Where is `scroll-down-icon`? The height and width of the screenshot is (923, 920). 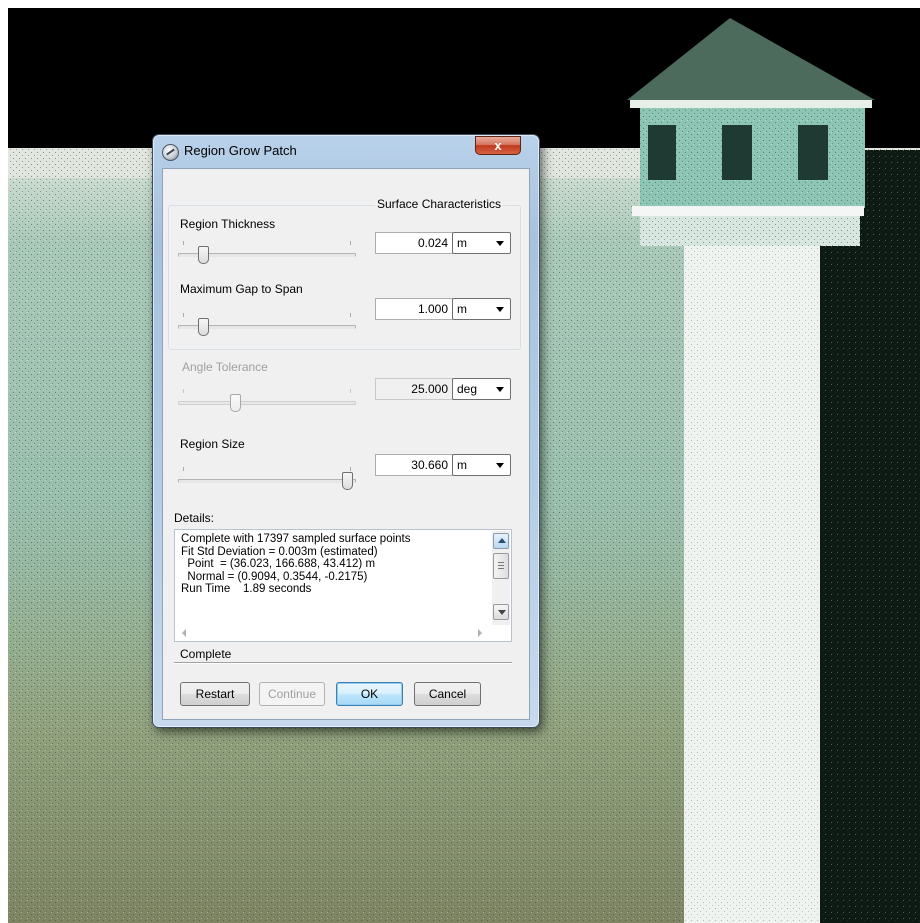
scroll-down-icon is located at coordinates (502, 612).